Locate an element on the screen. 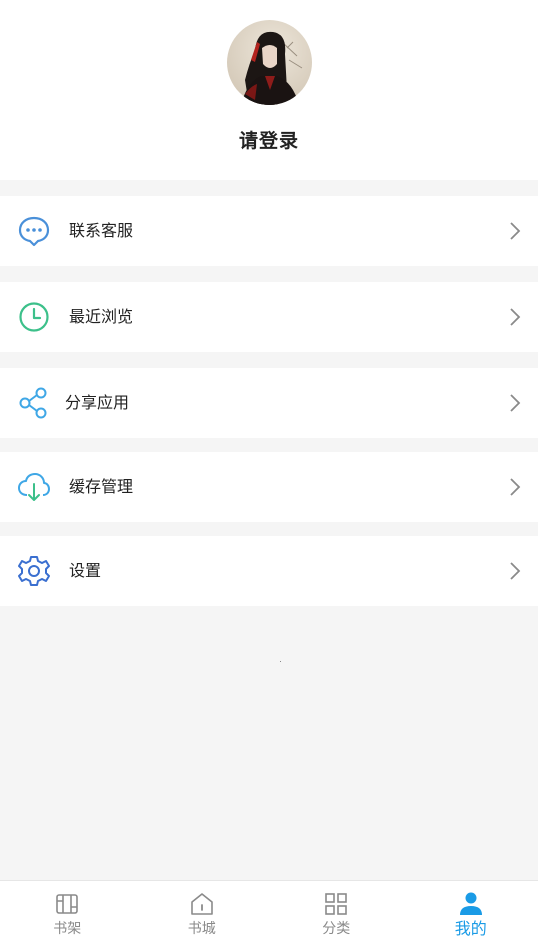 This screenshot has height=943, width=538. menu-item-label: 最近浏览 is located at coordinates (101, 316).